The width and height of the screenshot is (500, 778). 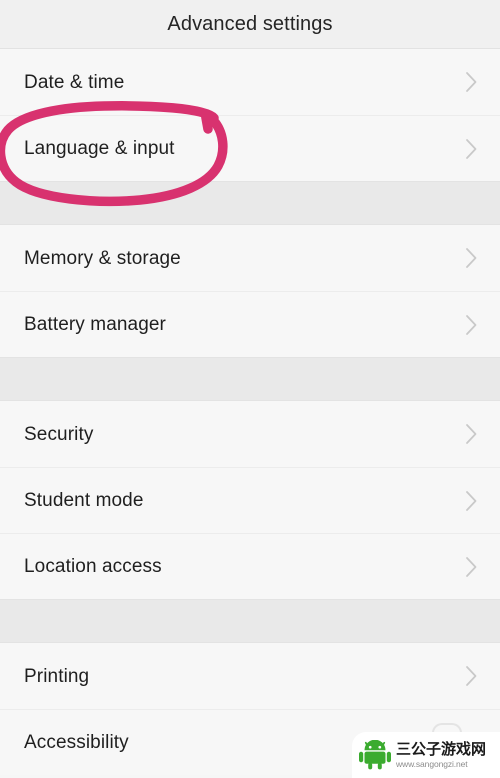 I want to click on settings-row-label: Date & time, so click(x=74, y=82).